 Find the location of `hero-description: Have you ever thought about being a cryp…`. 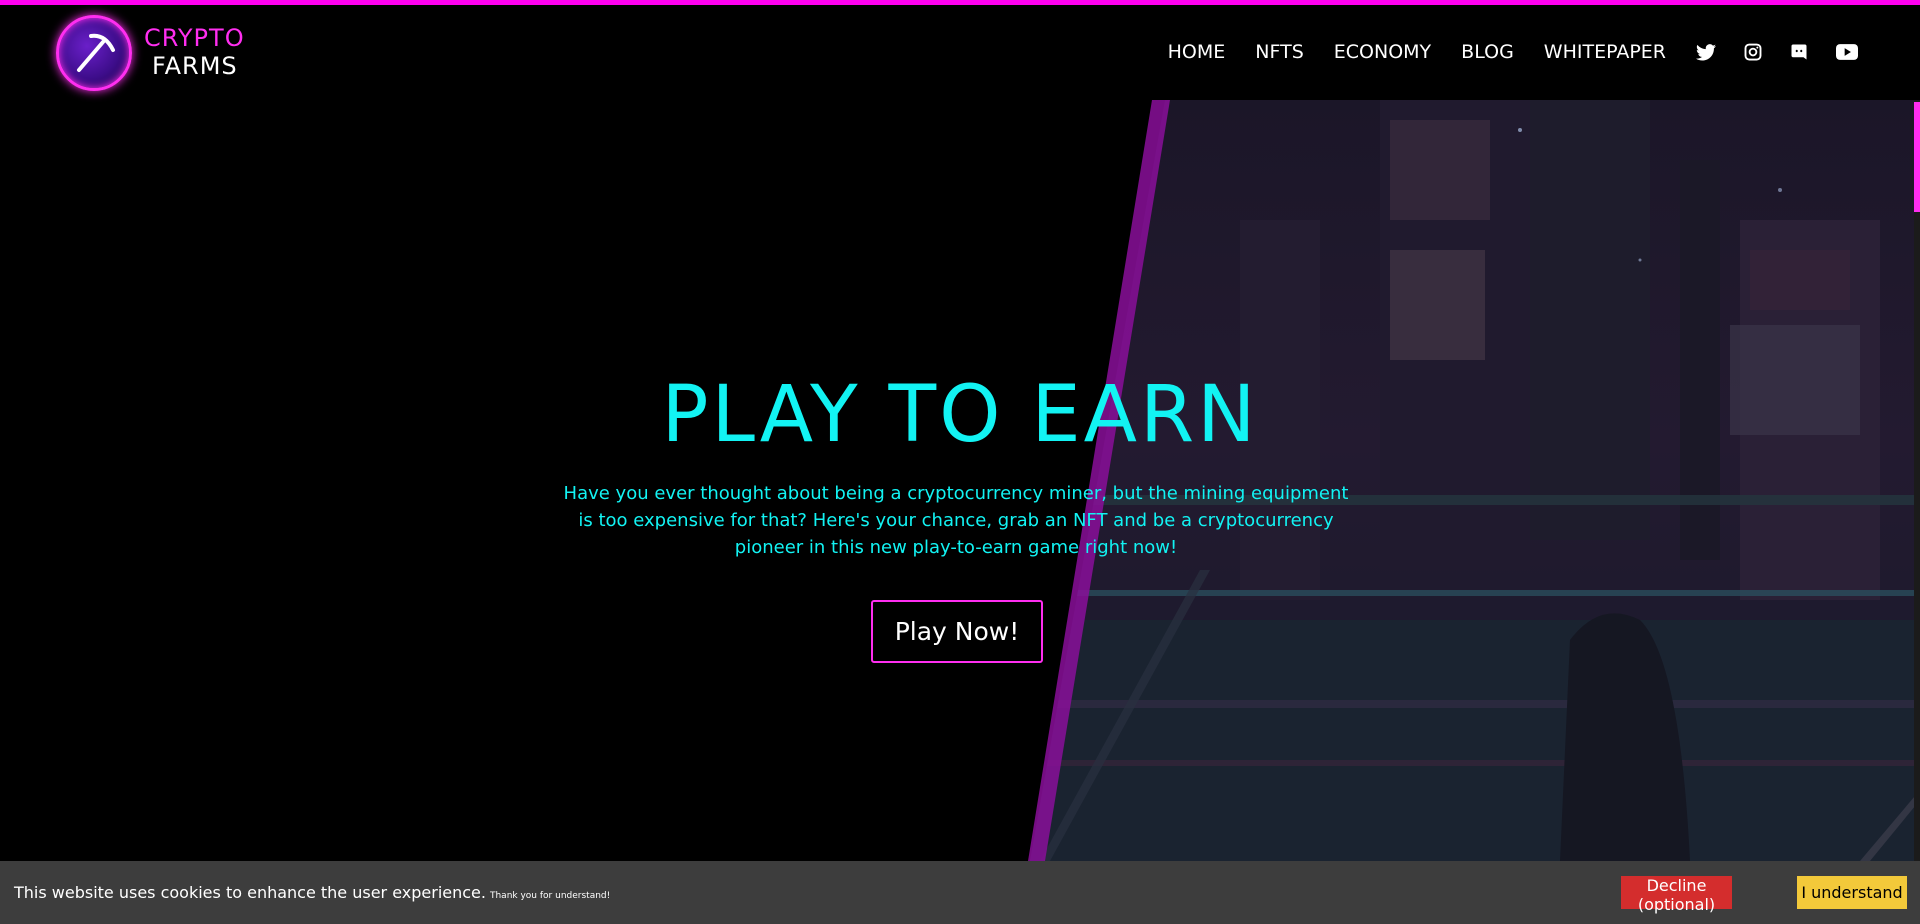

hero-description: Have you ever thought about being a cryp… is located at coordinates (956, 520).